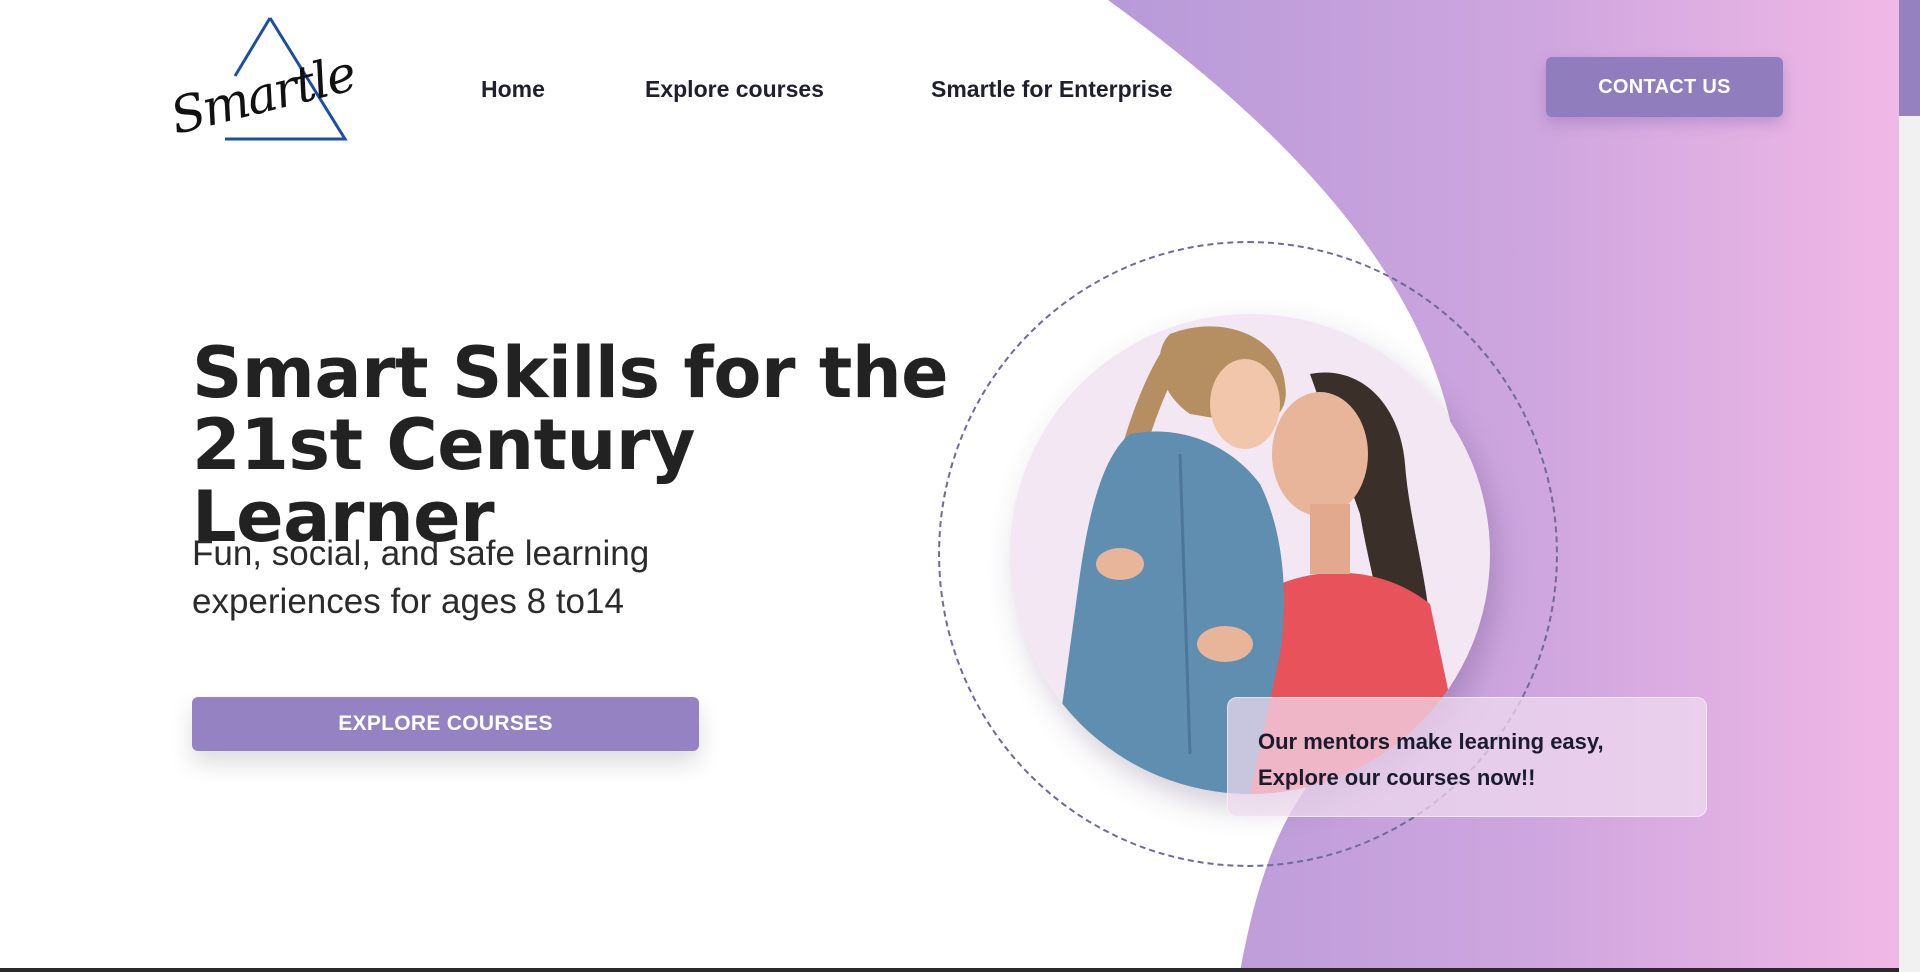  I want to click on scrollbar-track, so click(1909, 486).